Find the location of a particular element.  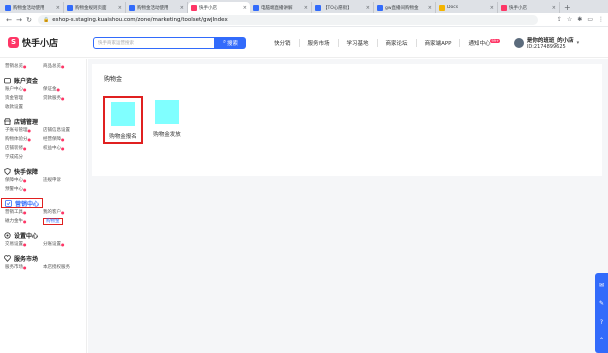

tab-title: 购物金规则页面 is located at coordinates (91, 8).